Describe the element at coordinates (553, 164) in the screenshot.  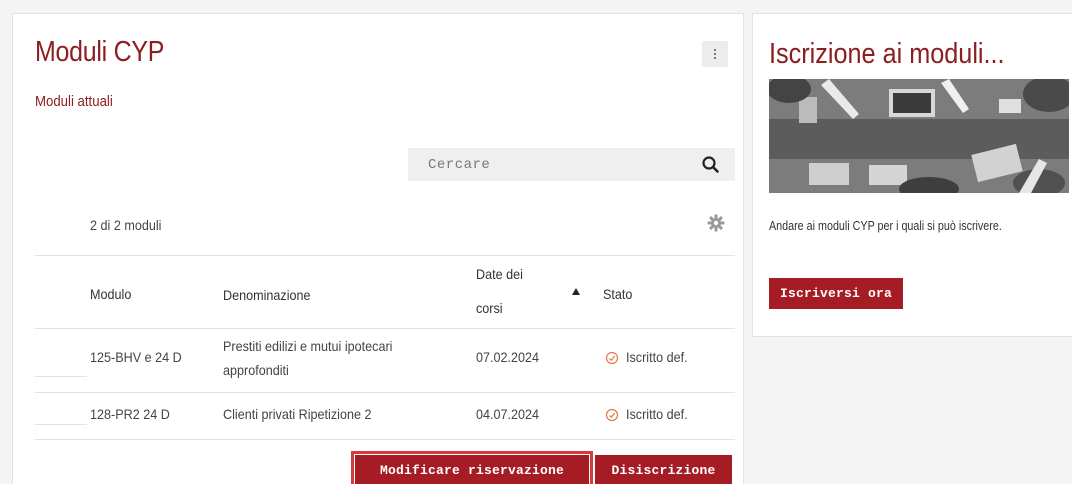
I see `search-input` at that location.